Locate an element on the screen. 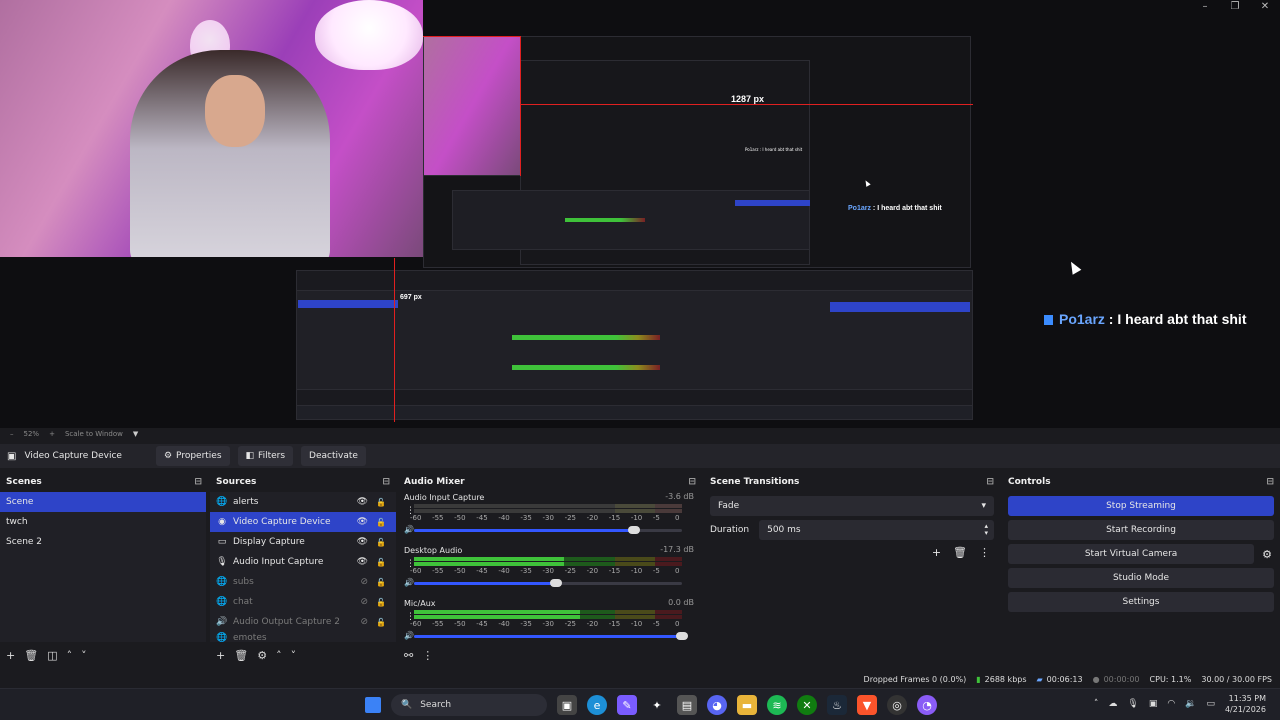 The width and height of the screenshot is (1280, 720). scene-item: twch is located at coordinates (103, 522).